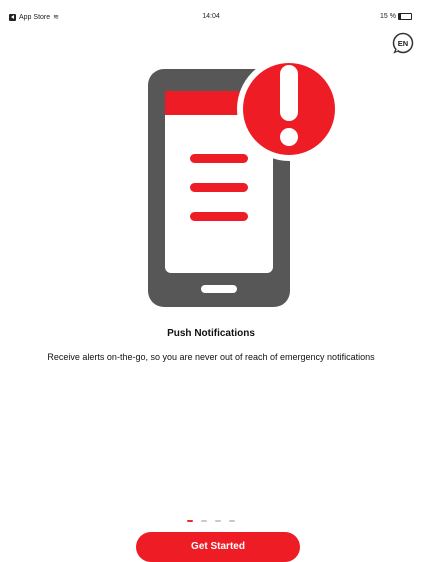 Image resolution: width=422 pixels, height=562 pixels. I want to click on language-button: EN, so click(403, 43).